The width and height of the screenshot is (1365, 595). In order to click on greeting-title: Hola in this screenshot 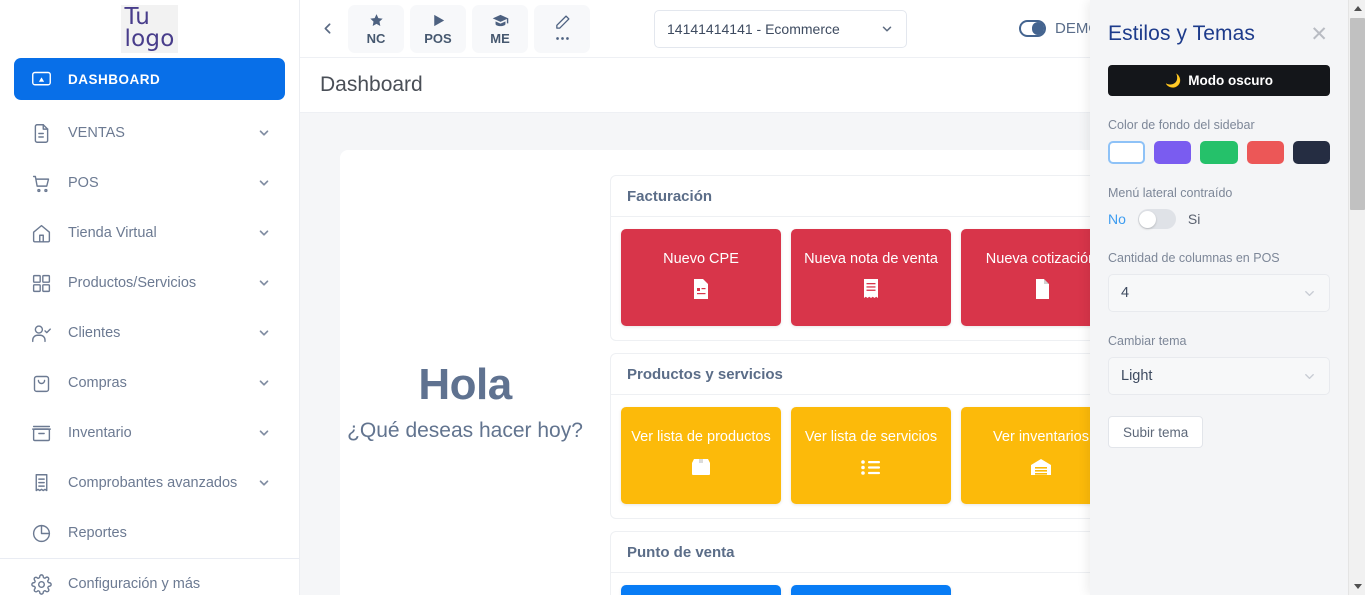, I will do `click(465, 385)`.